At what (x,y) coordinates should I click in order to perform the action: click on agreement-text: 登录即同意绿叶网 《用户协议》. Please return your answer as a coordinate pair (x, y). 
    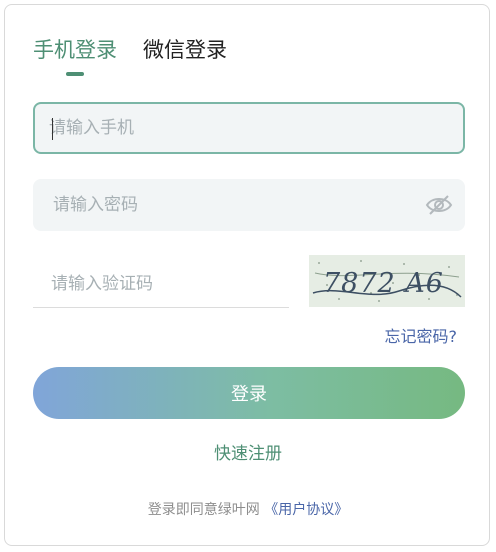
    Looking at the image, I should click on (248, 509).